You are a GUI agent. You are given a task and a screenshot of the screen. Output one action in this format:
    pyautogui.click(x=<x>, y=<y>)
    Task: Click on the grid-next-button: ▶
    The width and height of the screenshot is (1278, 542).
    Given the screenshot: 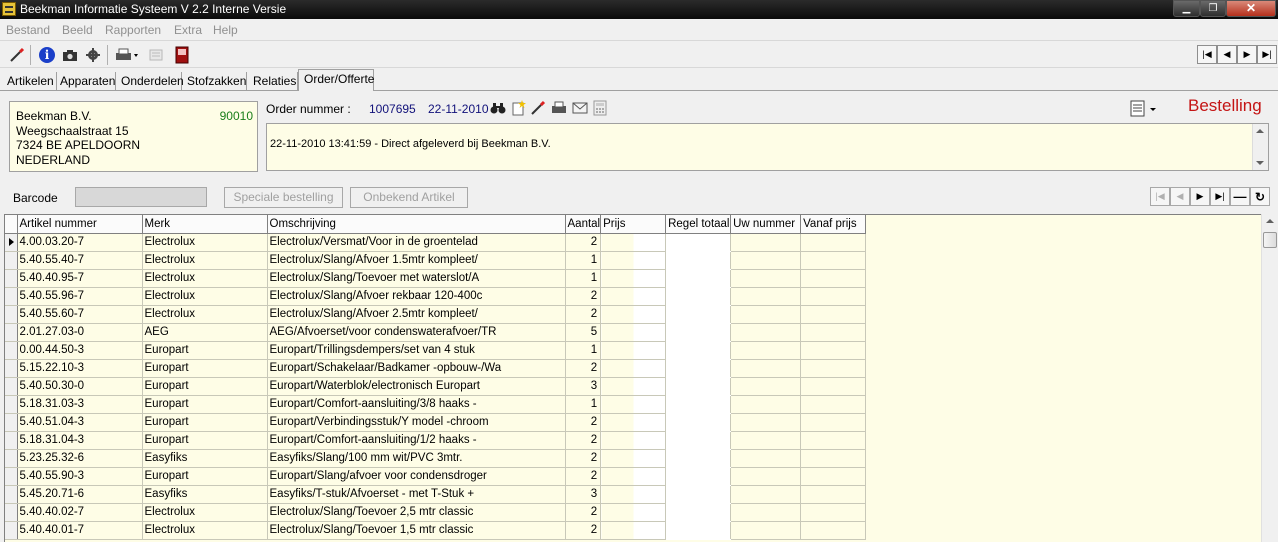 What is the action you would take?
    pyautogui.click(x=1200, y=196)
    